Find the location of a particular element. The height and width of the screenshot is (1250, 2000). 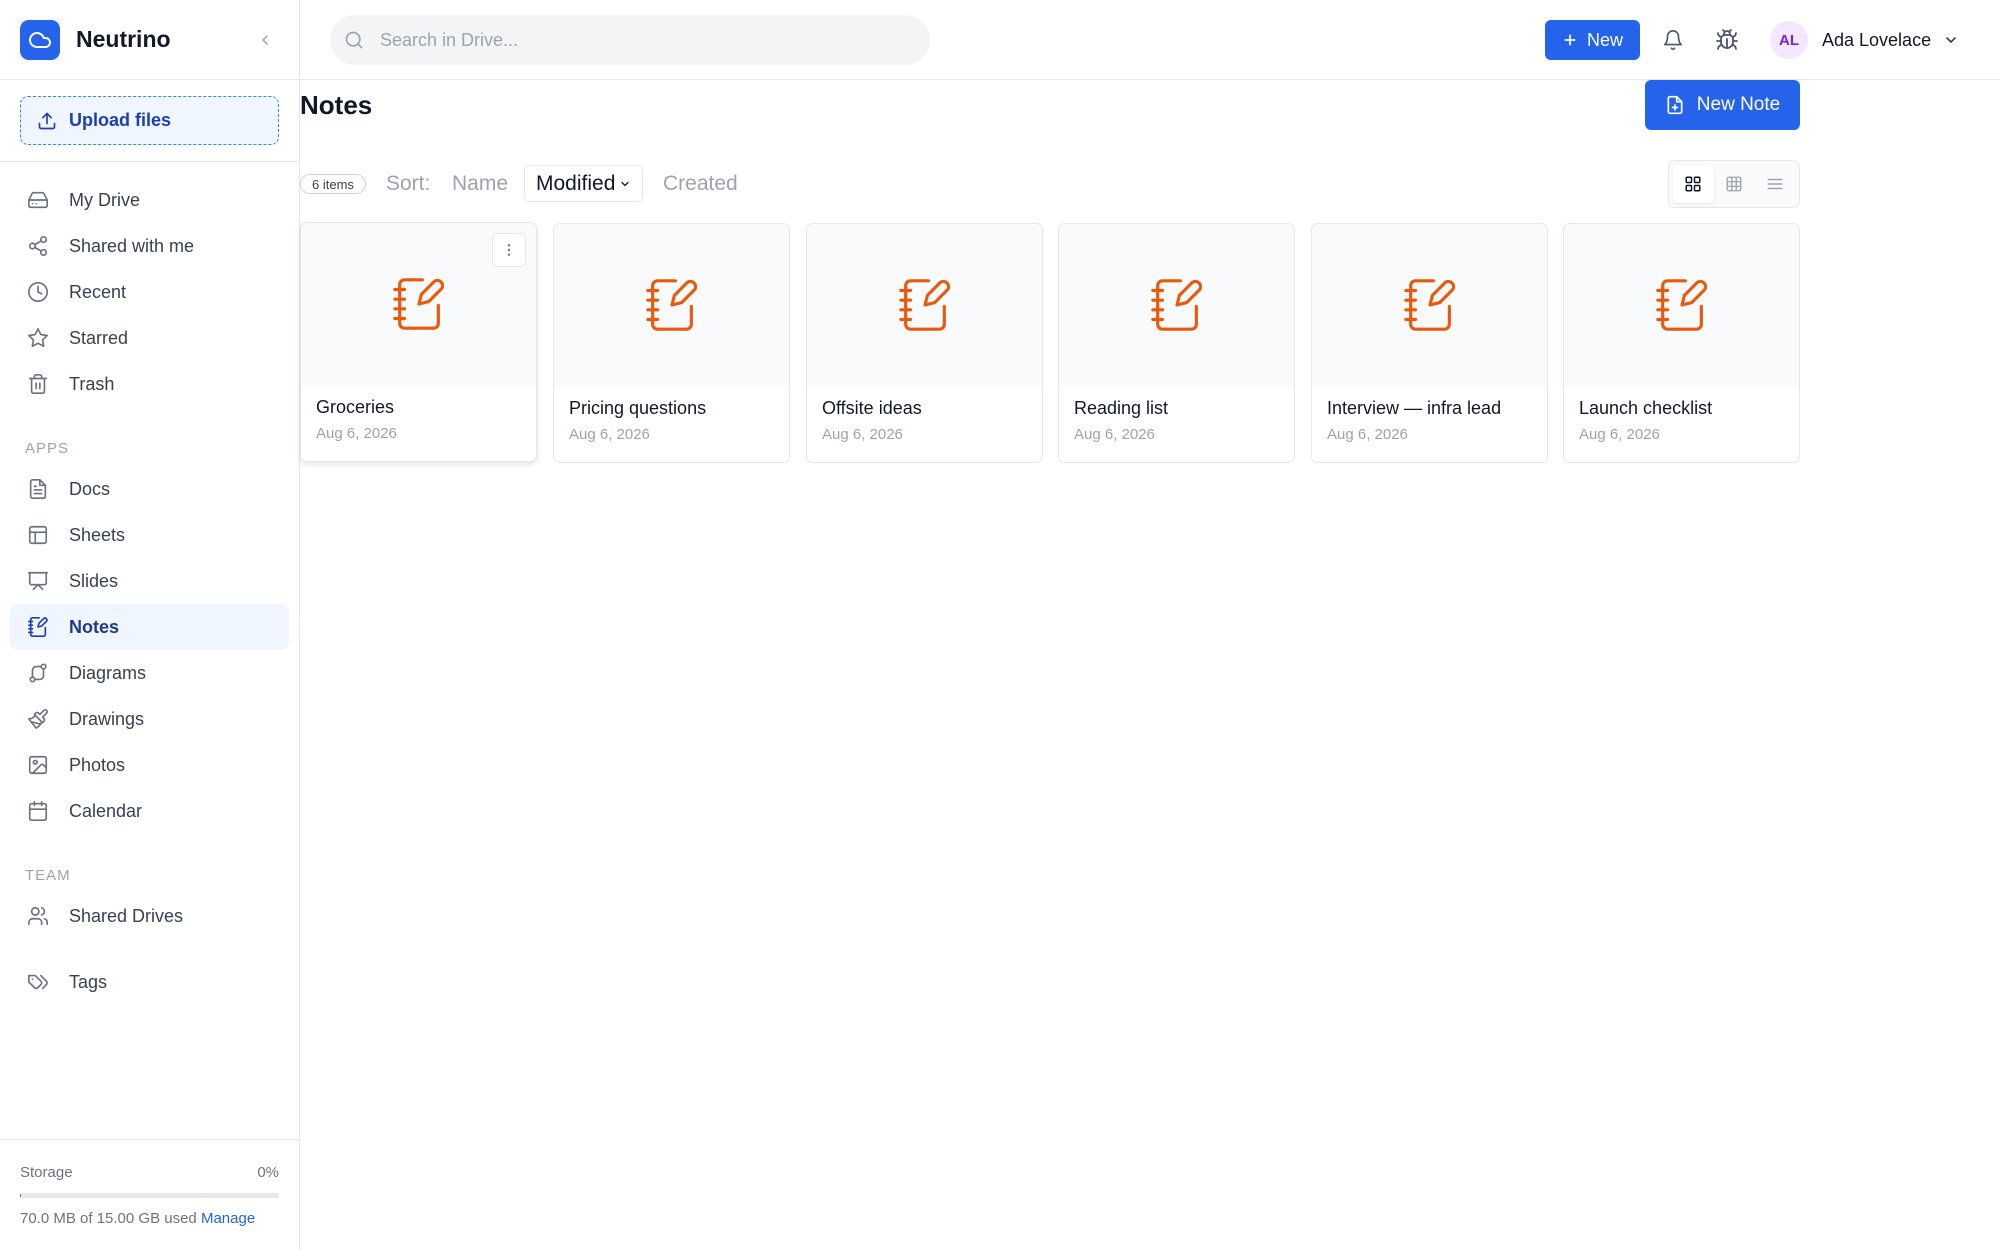

sidebar-item-my-drive: My Drive is located at coordinates (149, 200).